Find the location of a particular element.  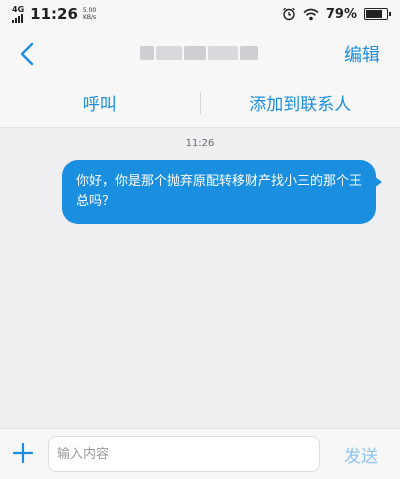

message-timestamp: 11:26 is located at coordinates (200, 143).